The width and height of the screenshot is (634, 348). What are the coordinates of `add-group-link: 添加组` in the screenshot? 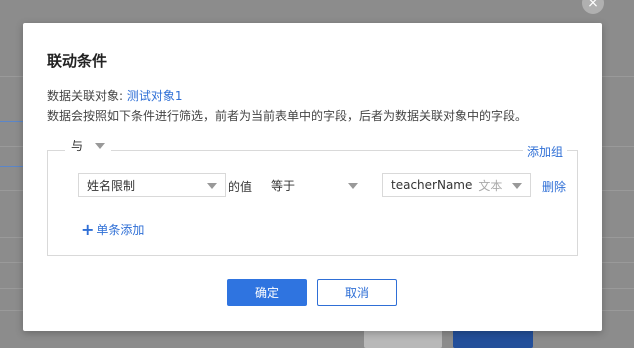 It's located at (545, 151).